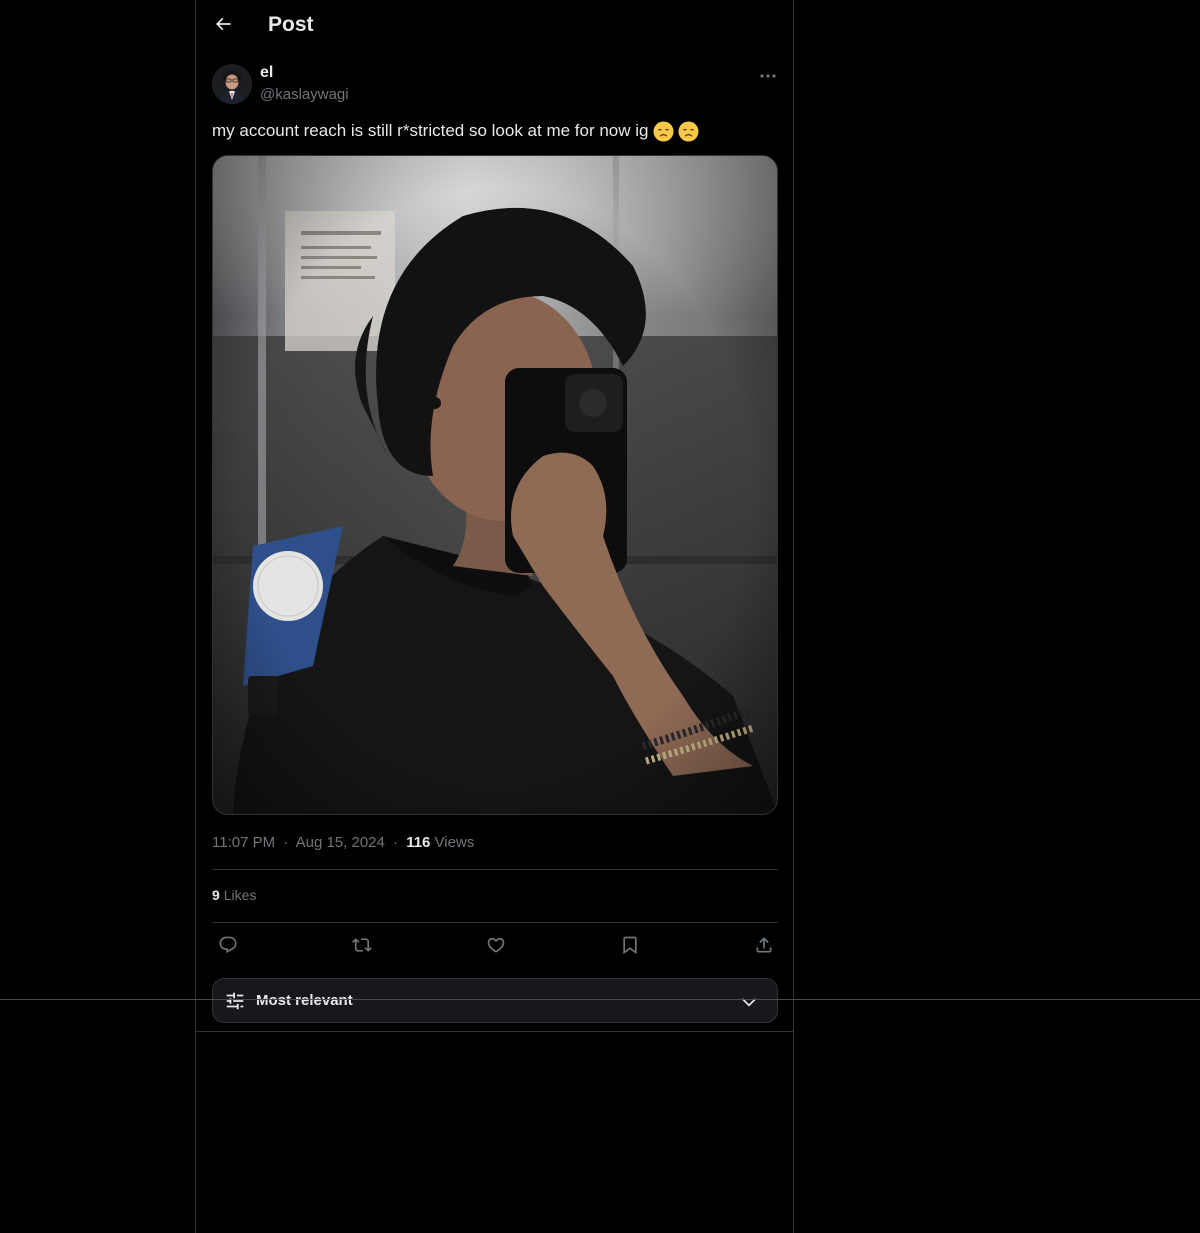  I want to click on share-button, so click(764, 947).